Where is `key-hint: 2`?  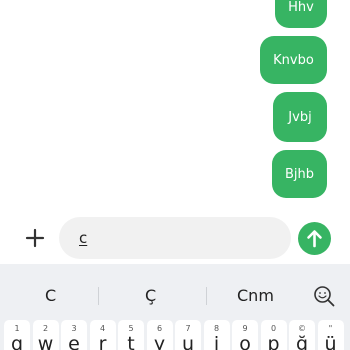
key-hint: 2 is located at coordinates (45, 328).